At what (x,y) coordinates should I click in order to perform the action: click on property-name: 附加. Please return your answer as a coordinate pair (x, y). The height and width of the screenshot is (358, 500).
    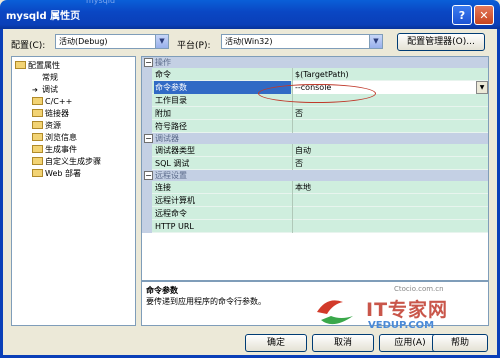
    Looking at the image, I should click on (163, 113).